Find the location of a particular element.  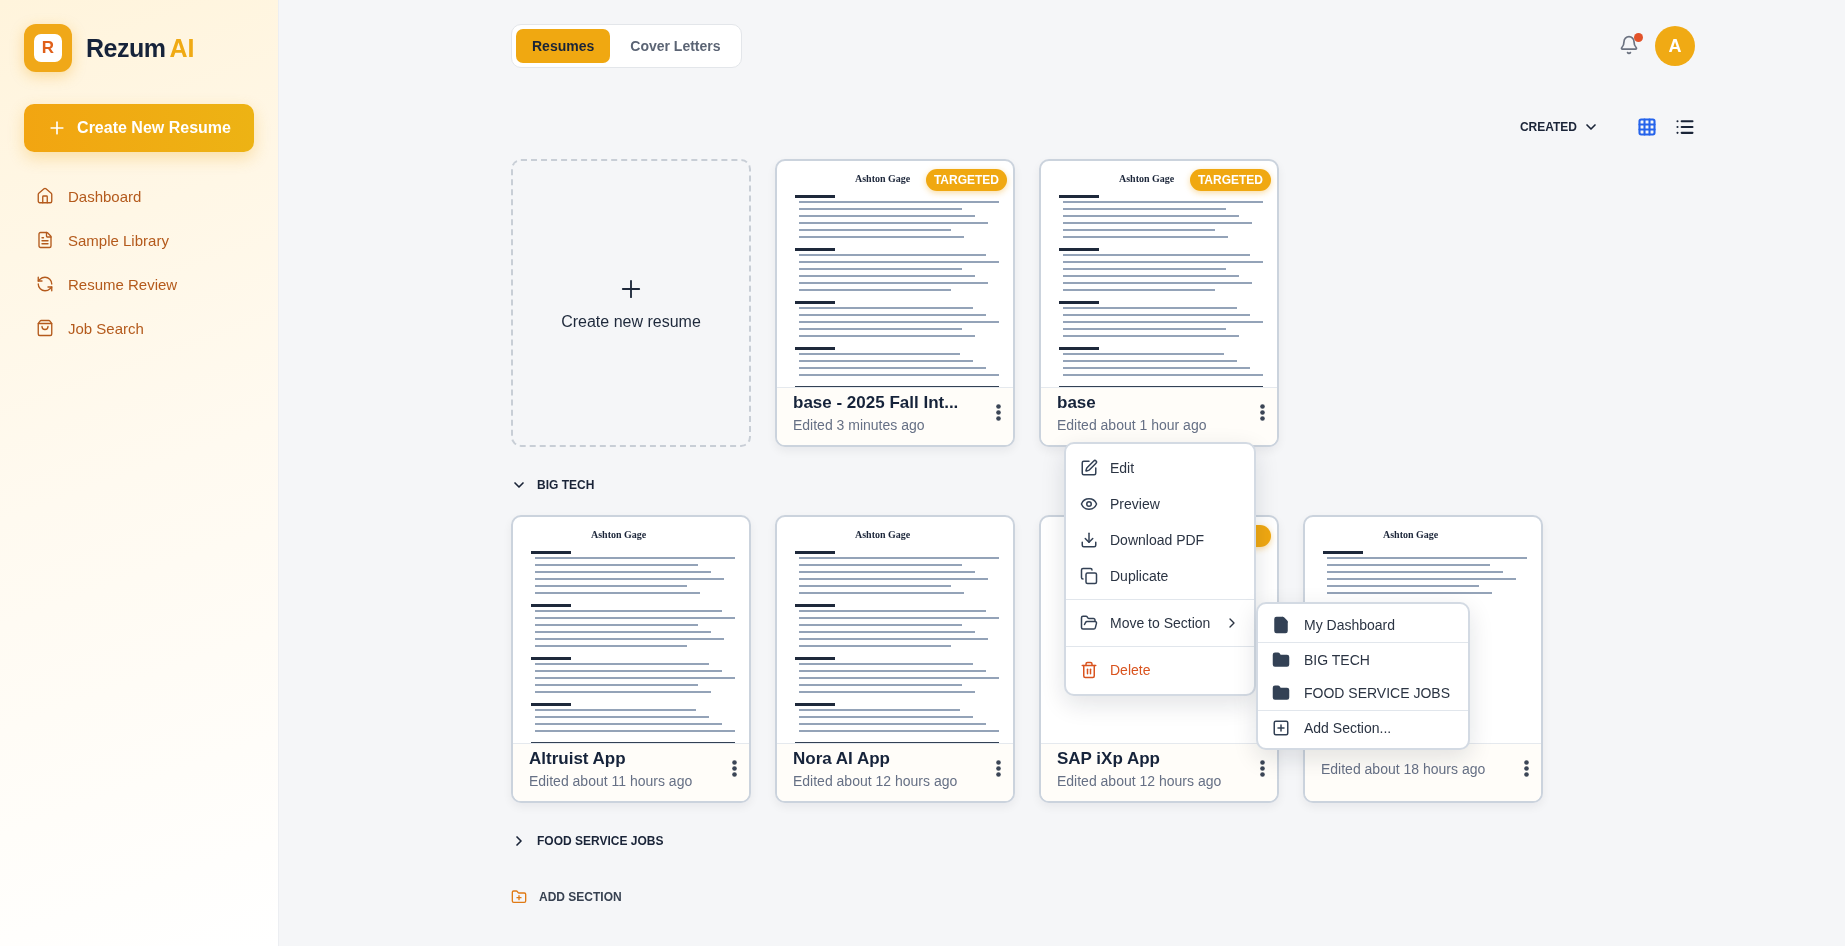

resume-title: Altruist App is located at coordinates (578, 758).